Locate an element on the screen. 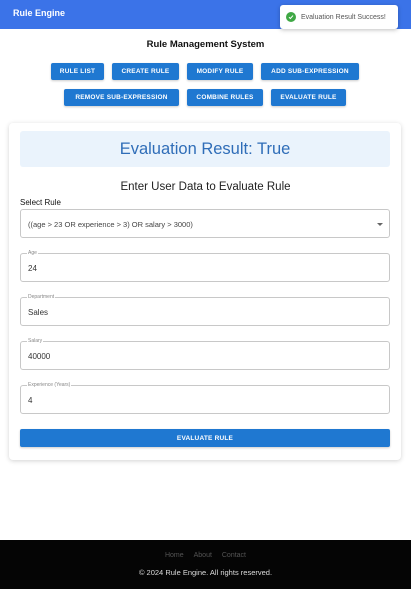 This screenshot has width=411, height=589. success-toast: Evaluation Result Success! is located at coordinates (339, 17).